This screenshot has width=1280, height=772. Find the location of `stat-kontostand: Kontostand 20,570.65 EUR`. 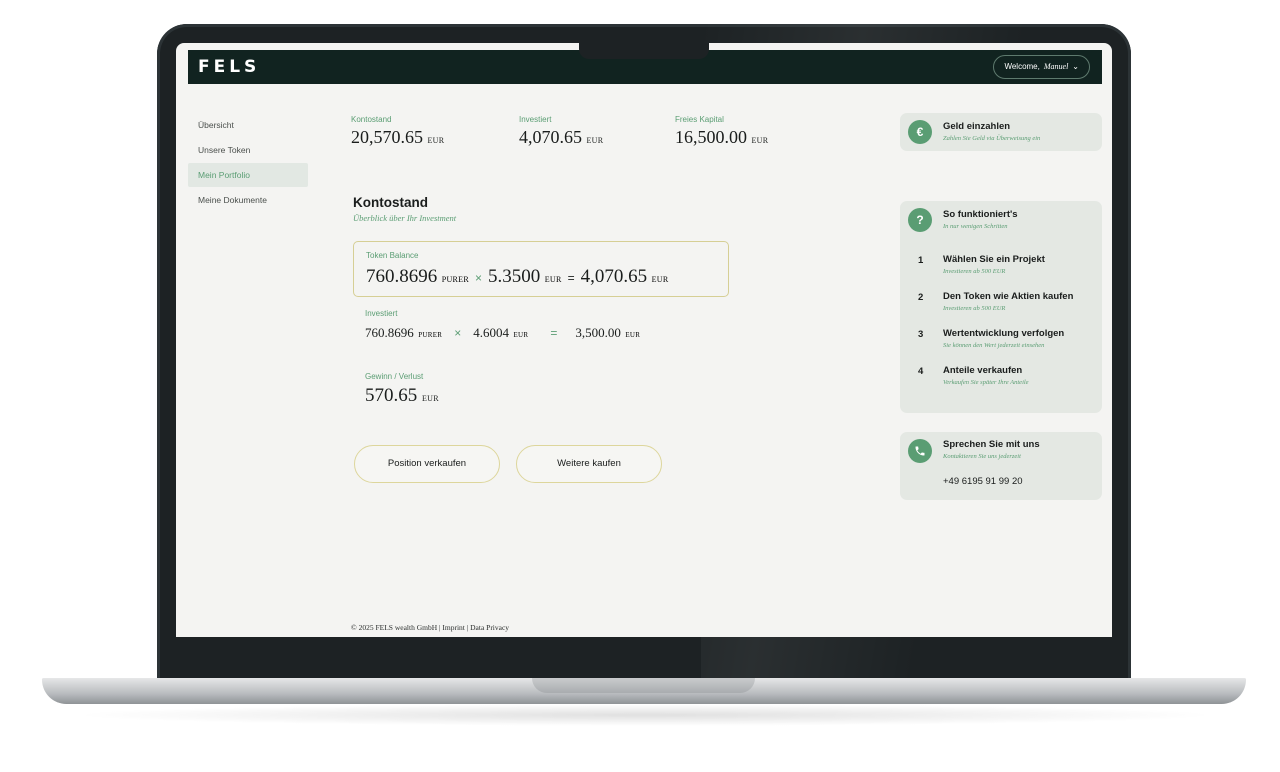

stat-kontostand: Kontostand 20,570.65 EUR is located at coordinates (397, 131).